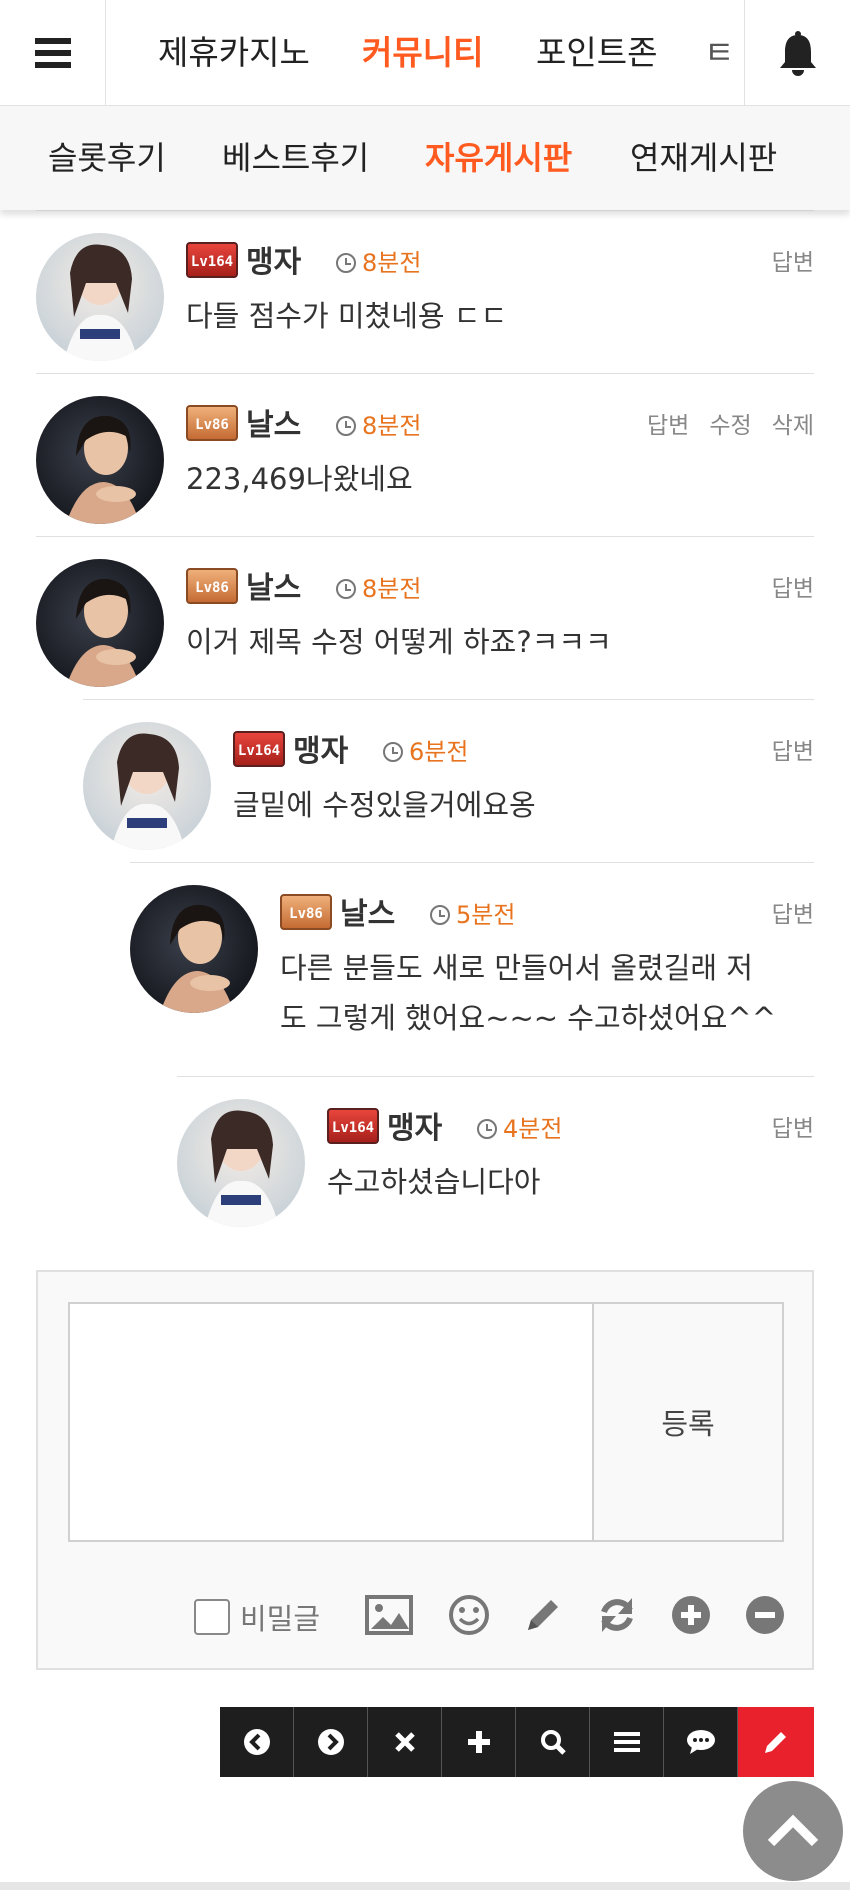 The width and height of the screenshot is (850, 1890). I want to click on emoji-button, so click(469, 1615).